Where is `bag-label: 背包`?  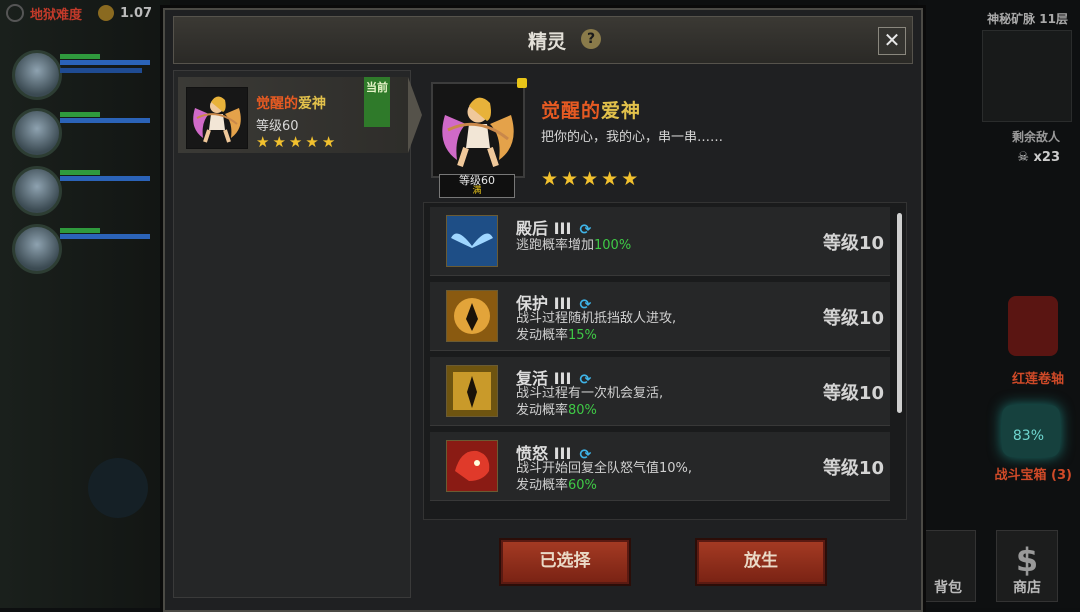
bag-label: 背包 is located at coordinates (948, 588).